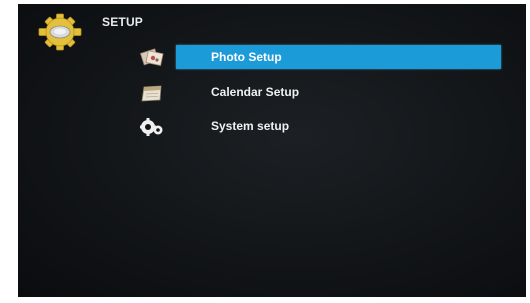  Describe the element at coordinates (151, 93) in the screenshot. I see `calendar-icon` at that location.